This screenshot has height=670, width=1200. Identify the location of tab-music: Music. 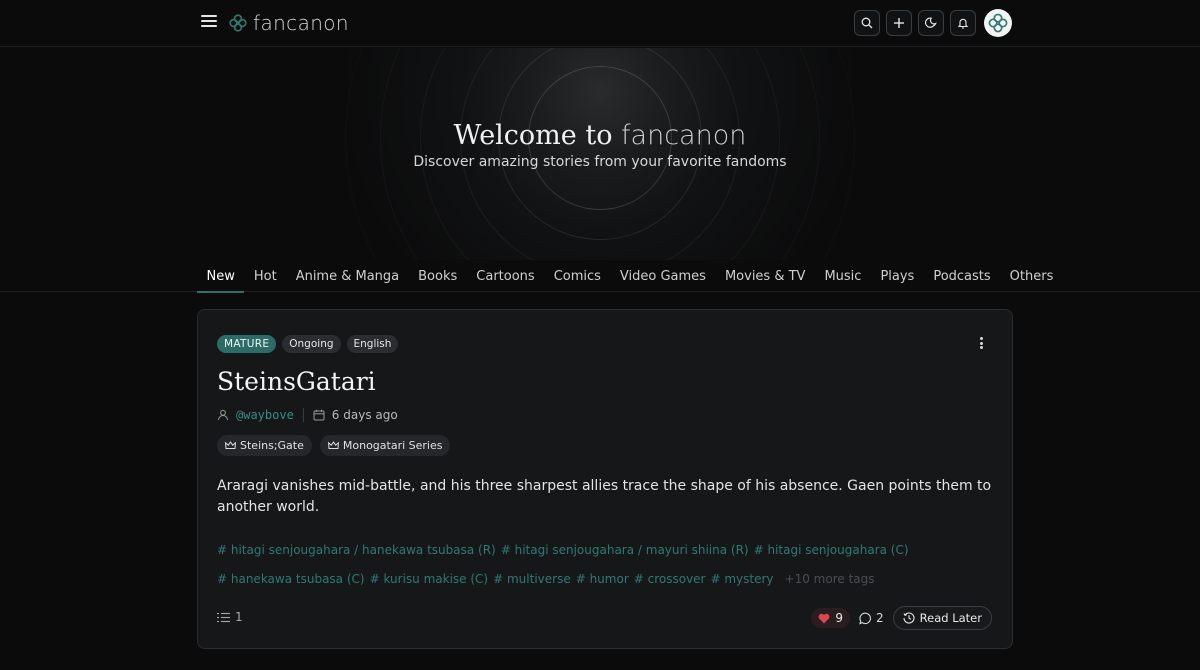
(843, 279).